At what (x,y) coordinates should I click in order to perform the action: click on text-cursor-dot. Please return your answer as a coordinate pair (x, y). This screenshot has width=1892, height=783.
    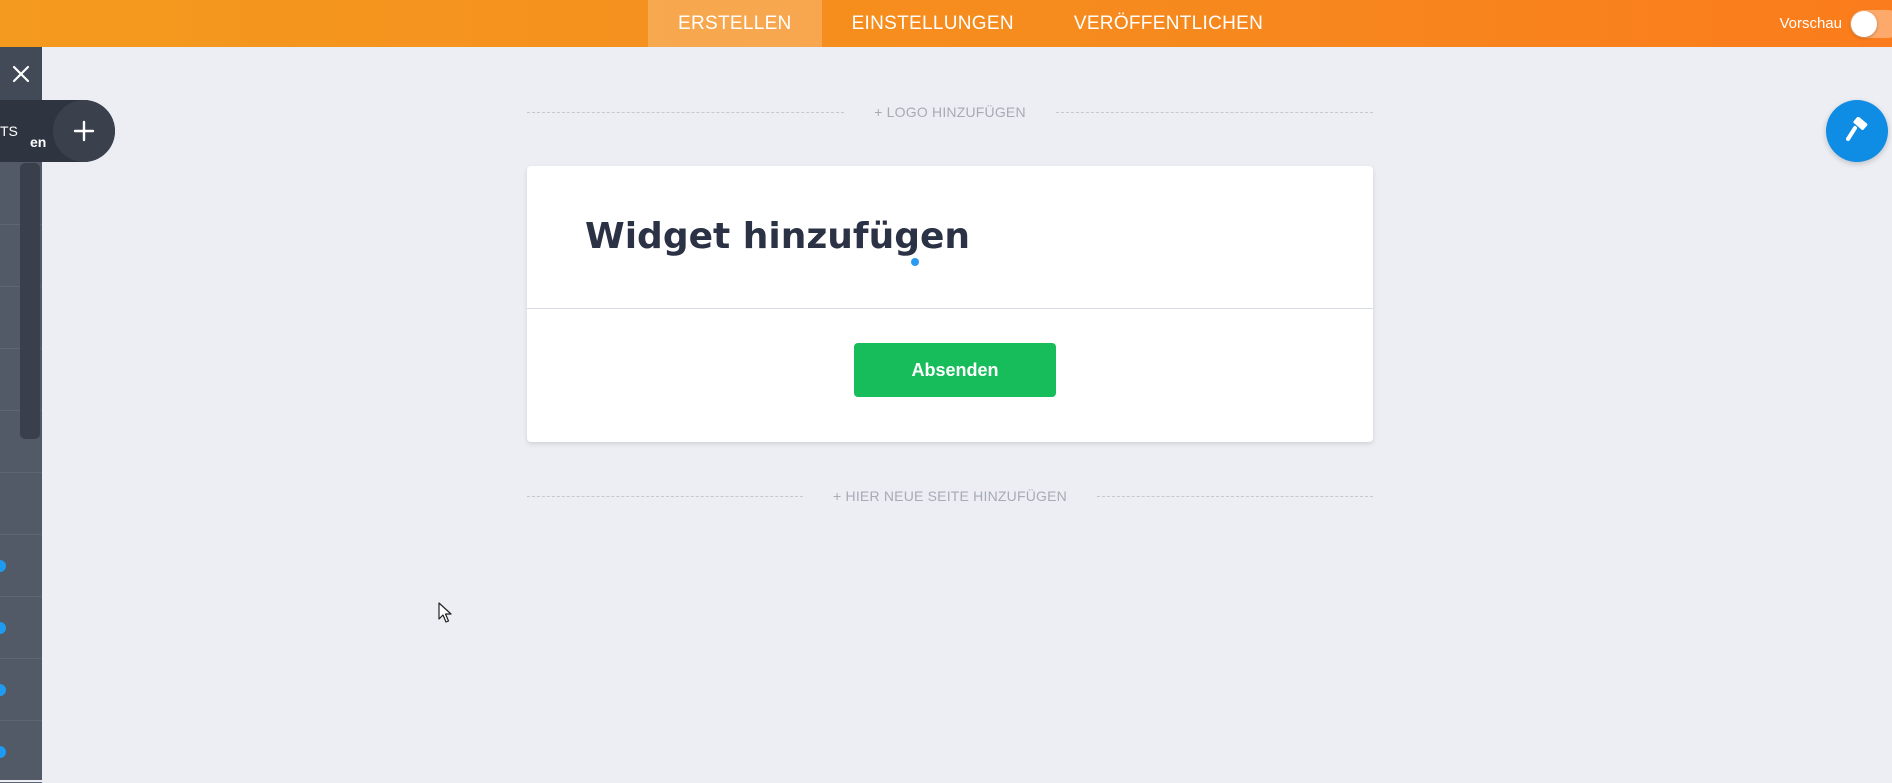
    Looking at the image, I should click on (915, 262).